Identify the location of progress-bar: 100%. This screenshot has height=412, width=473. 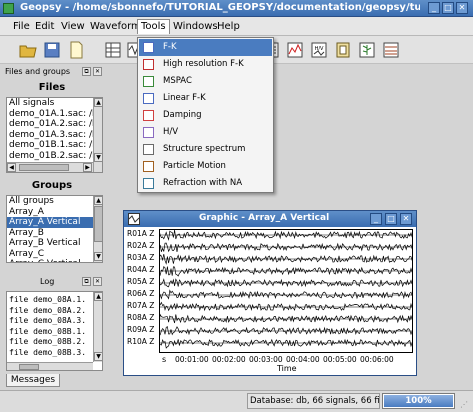
(418, 401).